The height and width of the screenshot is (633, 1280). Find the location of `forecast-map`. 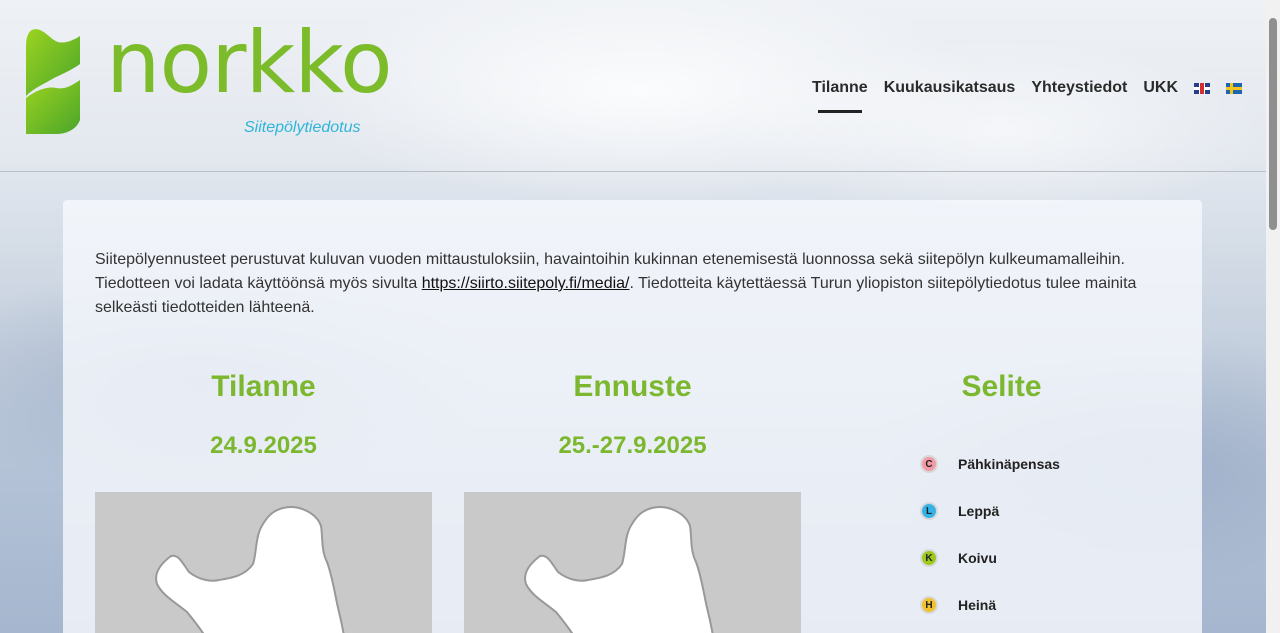

forecast-map is located at coordinates (632, 562).